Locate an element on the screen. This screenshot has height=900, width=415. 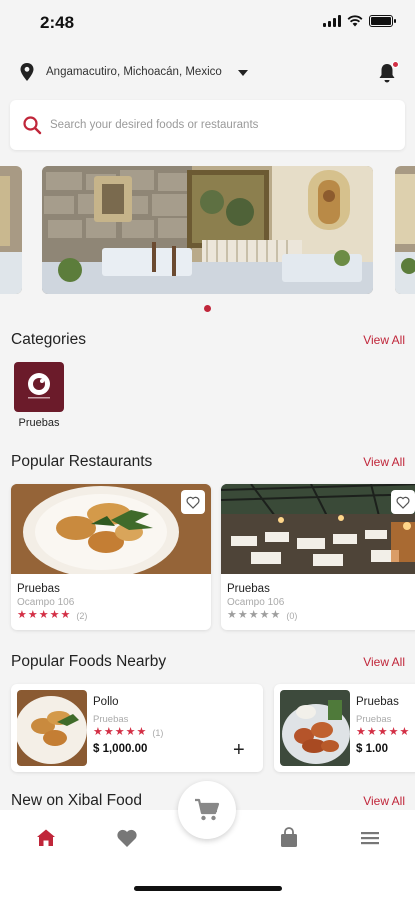
category-tile is located at coordinates (39, 387).